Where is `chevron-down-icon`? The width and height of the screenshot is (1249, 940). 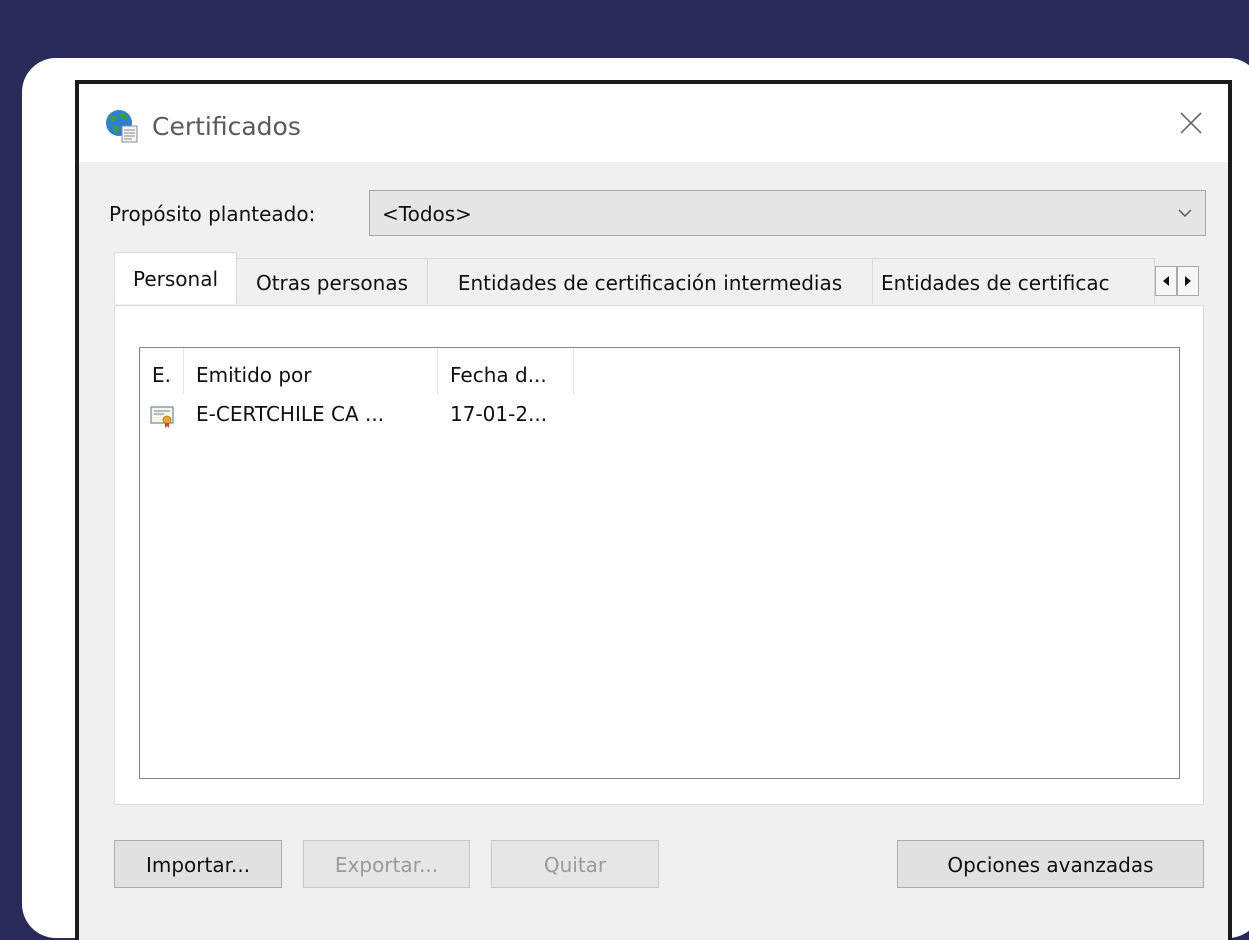 chevron-down-icon is located at coordinates (1185, 213).